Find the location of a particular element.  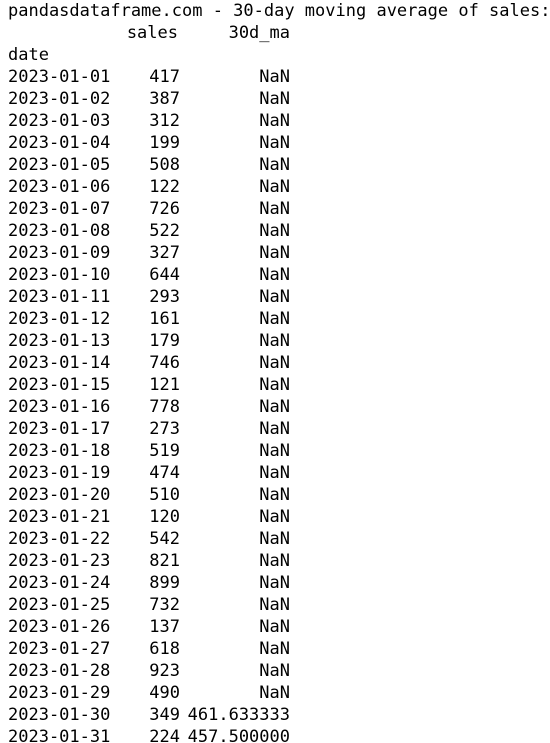

table-row: 2023-01-19 474 NaN is located at coordinates (275, 473).